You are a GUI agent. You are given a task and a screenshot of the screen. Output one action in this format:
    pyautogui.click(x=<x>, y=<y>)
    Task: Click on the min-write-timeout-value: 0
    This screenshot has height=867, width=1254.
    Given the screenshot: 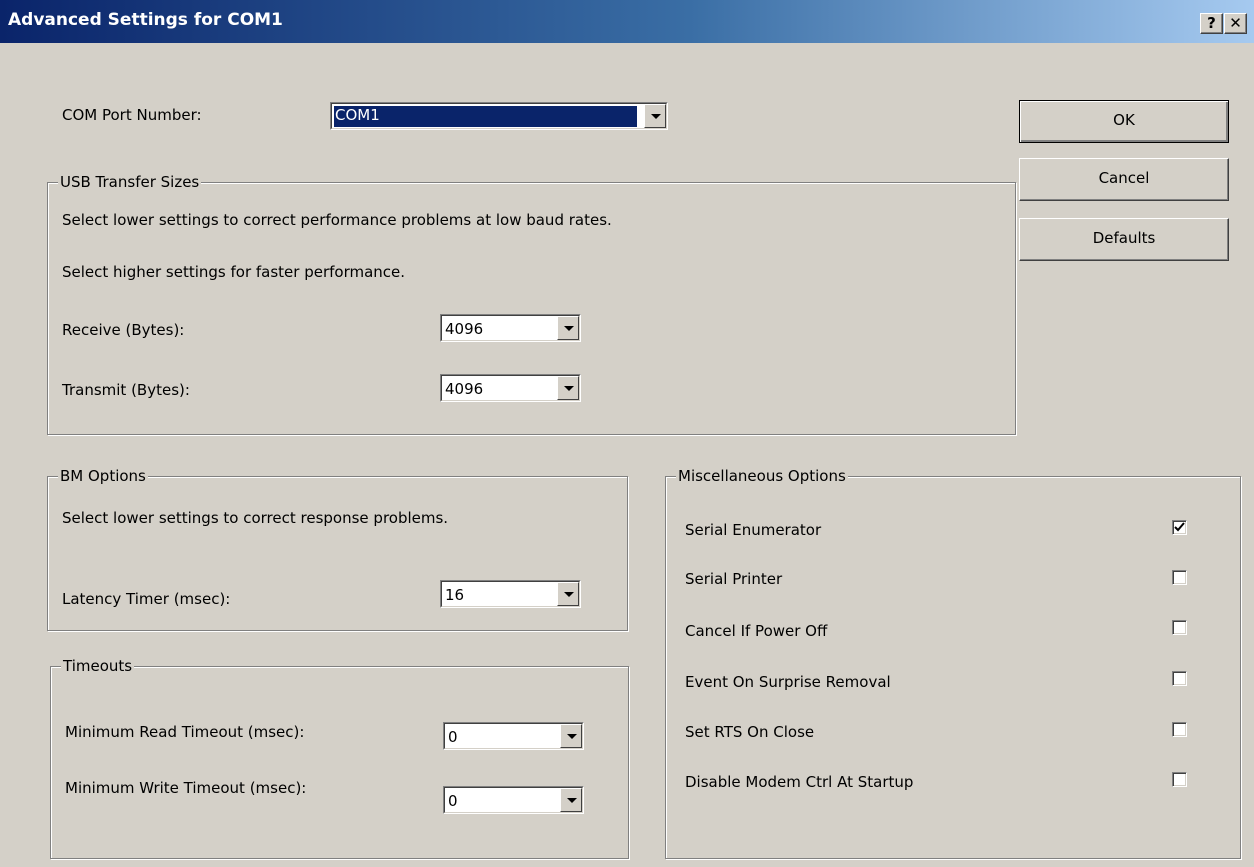 What is the action you would take?
    pyautogui.click(x=453, y=801)
    